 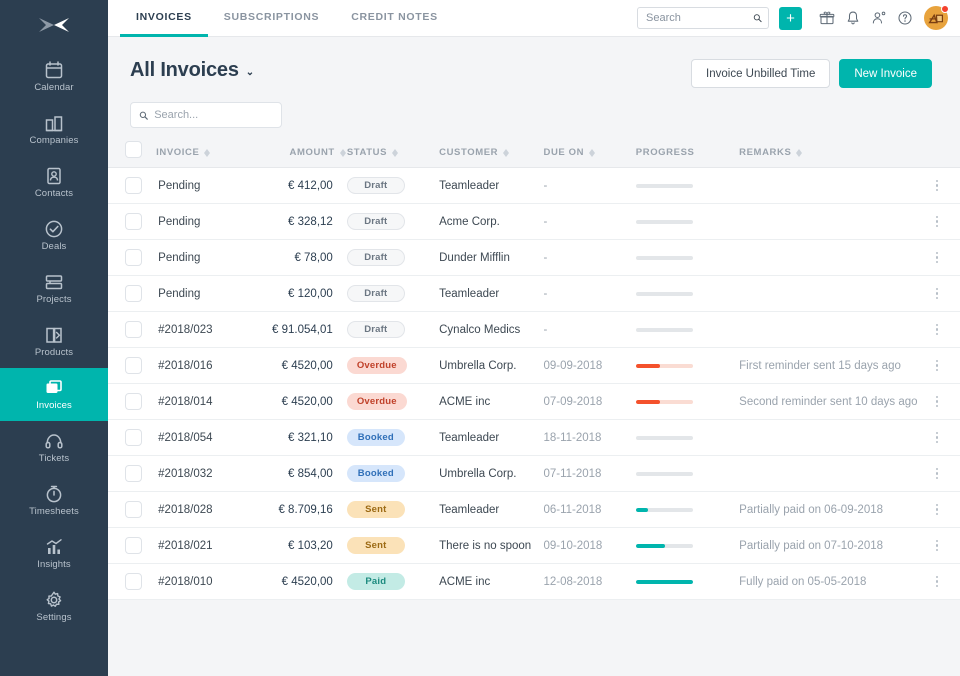 I want to click on sidebar-item-invoices: Invoices, so click(x=54, y=394).